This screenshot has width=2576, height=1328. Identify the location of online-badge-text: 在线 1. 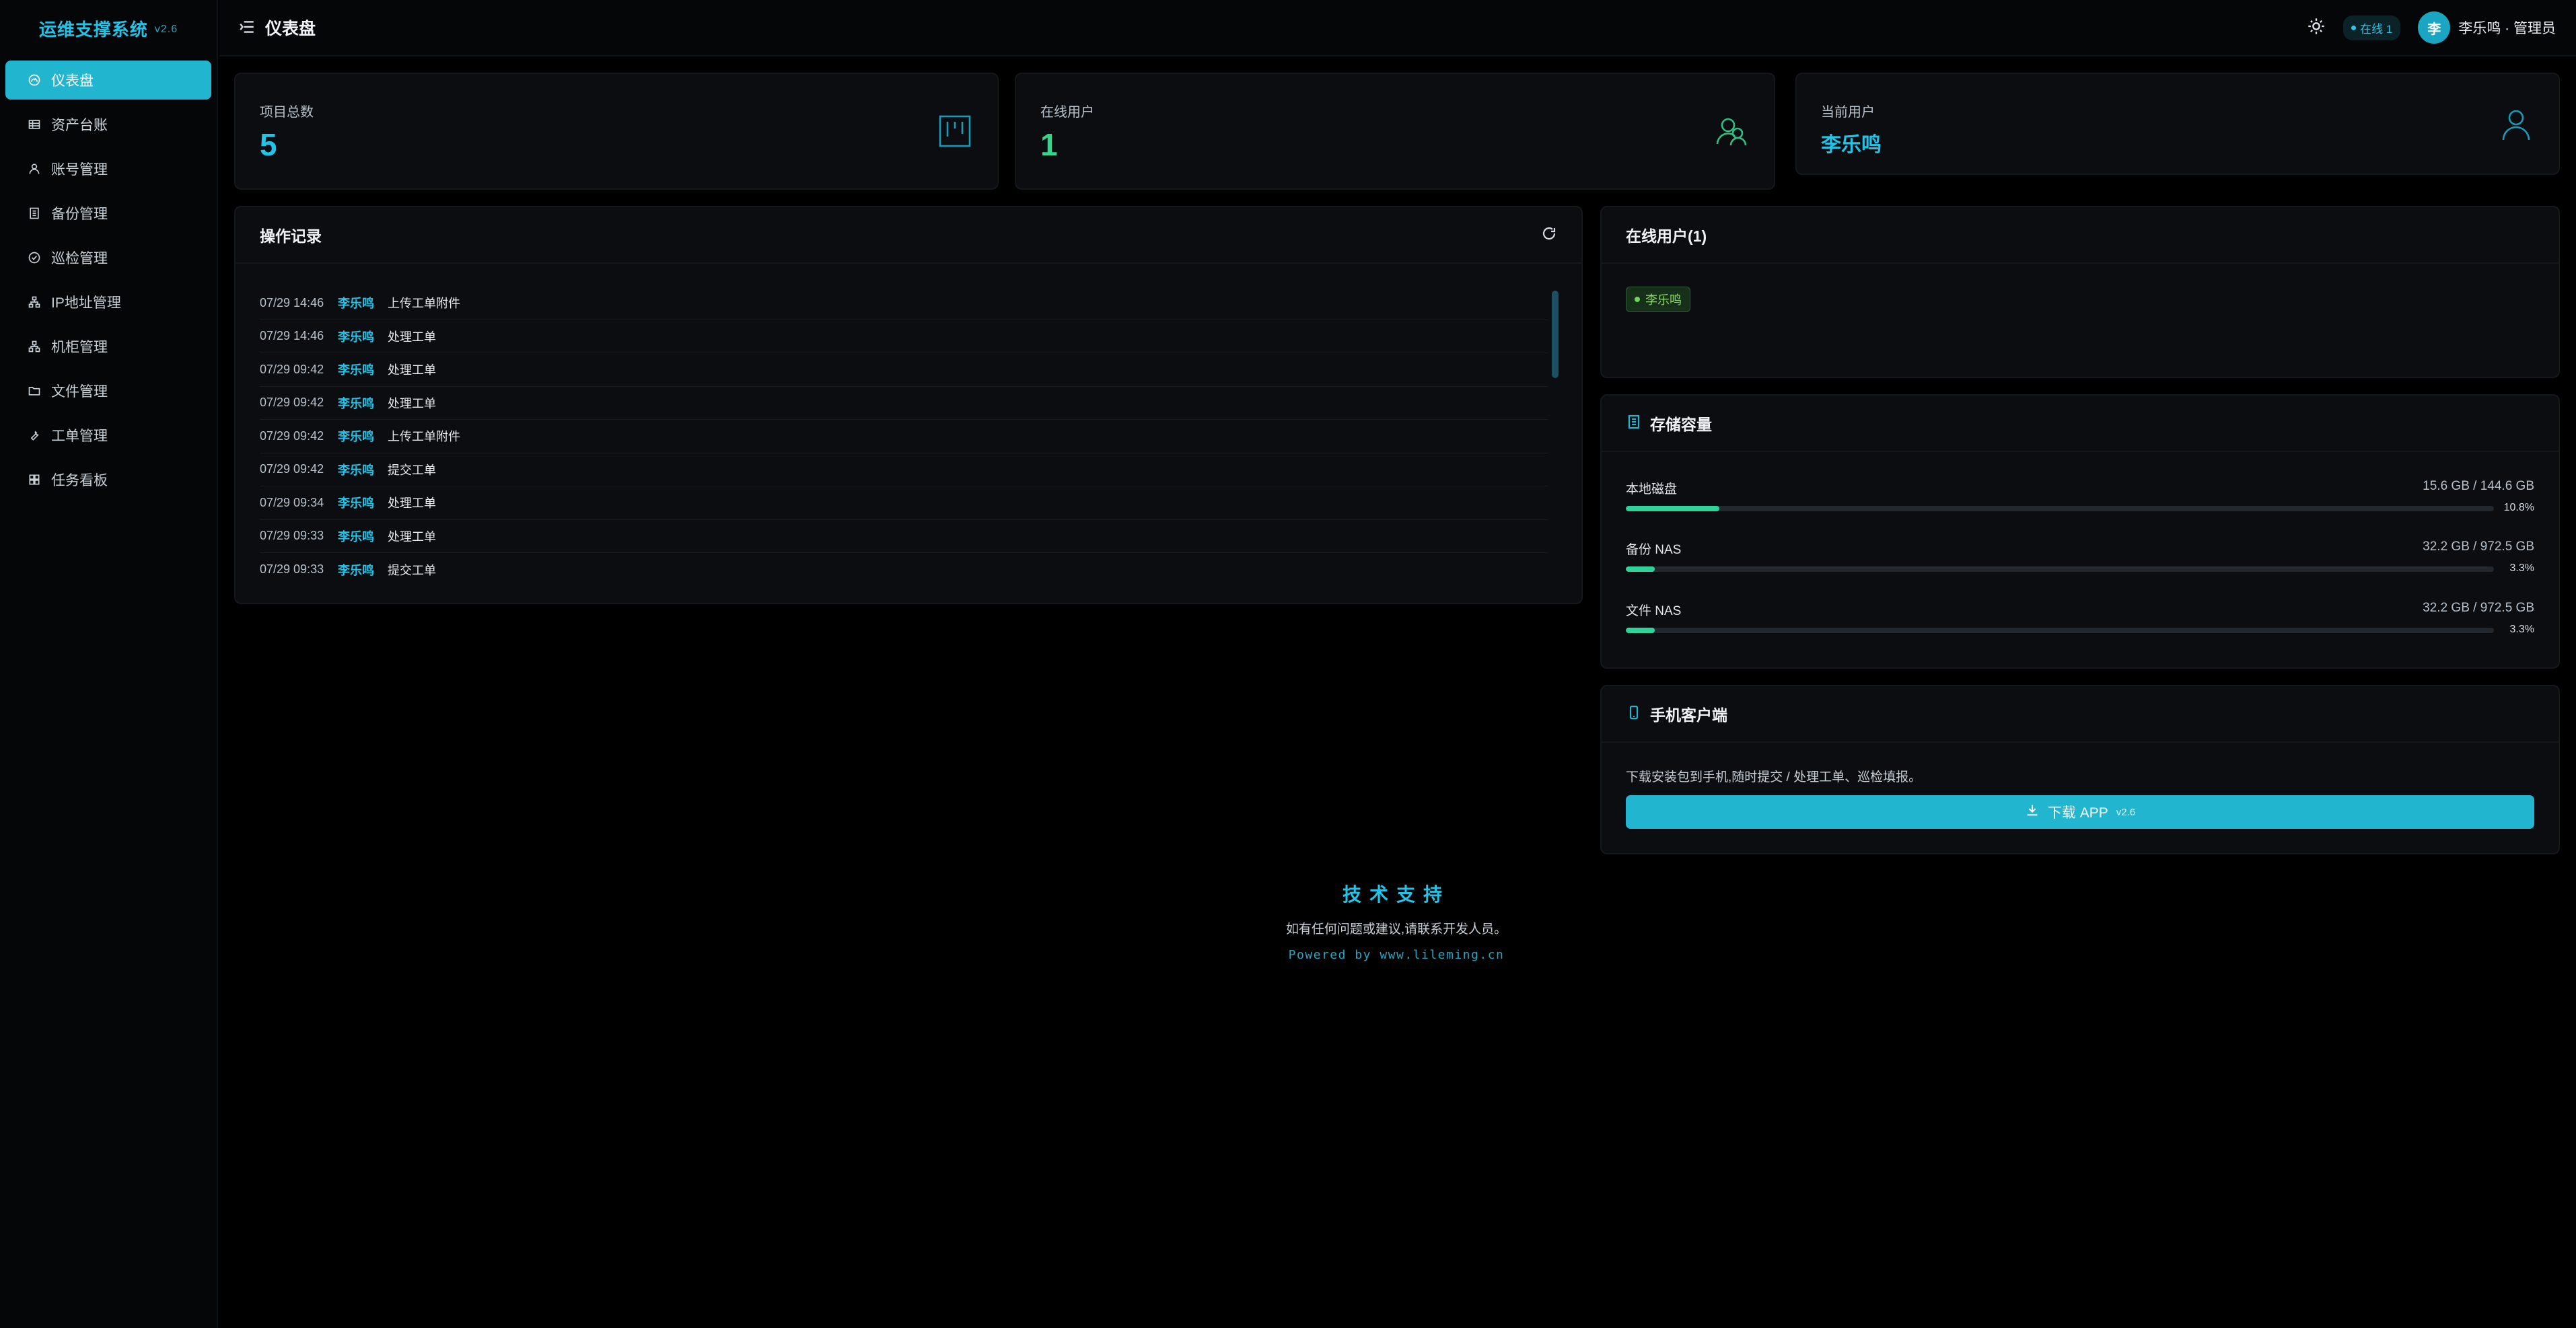
(2376, 29).